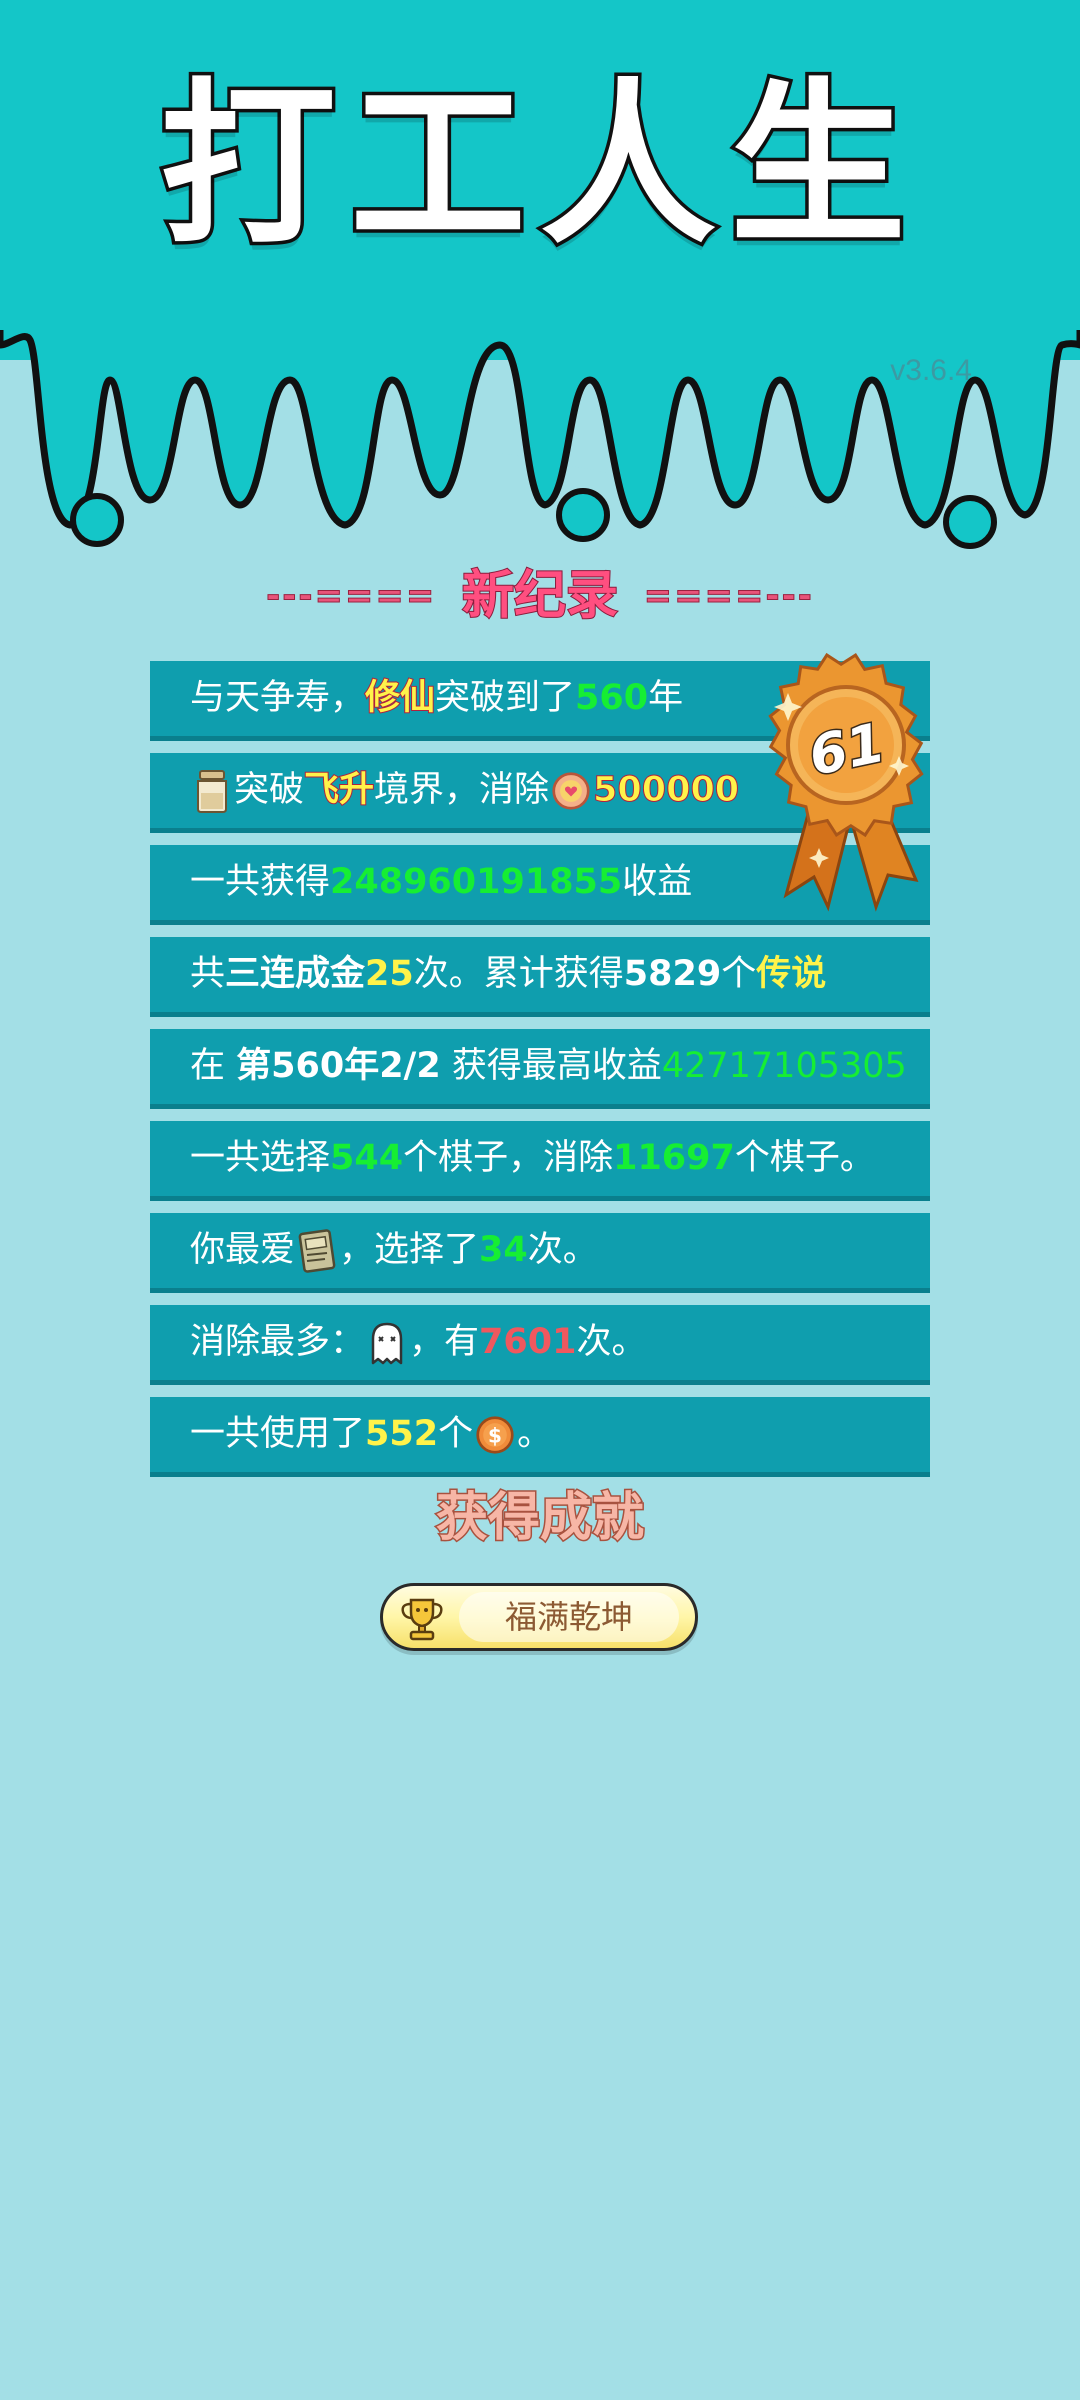  What do you see at coordinates (791, 974) in the screenshot?
I see `row-highlight: 传说` at bounding box center [791, 974].